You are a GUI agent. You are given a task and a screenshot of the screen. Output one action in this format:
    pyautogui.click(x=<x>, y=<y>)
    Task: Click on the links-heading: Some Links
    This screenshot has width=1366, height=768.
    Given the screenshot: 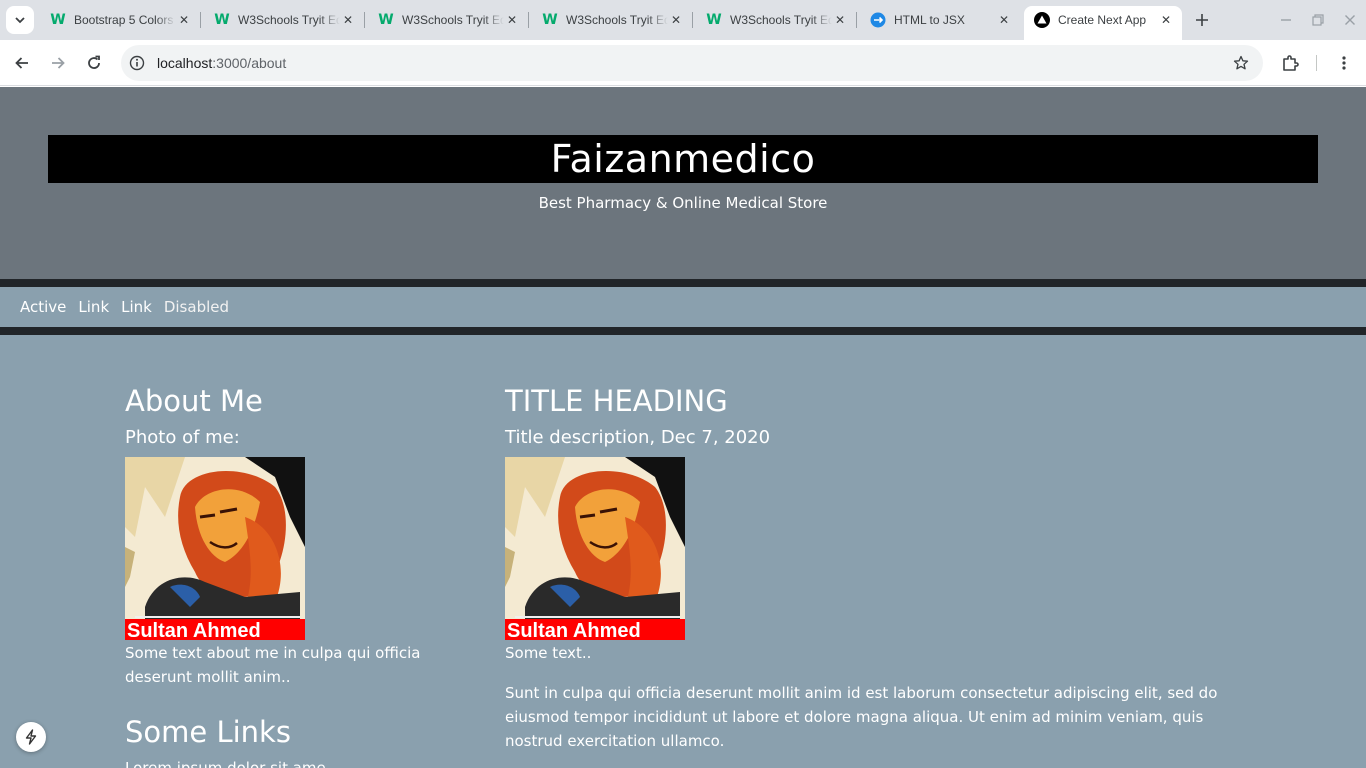 What is the action you would take?
    pyautogui.click(x=208, y=732)
    